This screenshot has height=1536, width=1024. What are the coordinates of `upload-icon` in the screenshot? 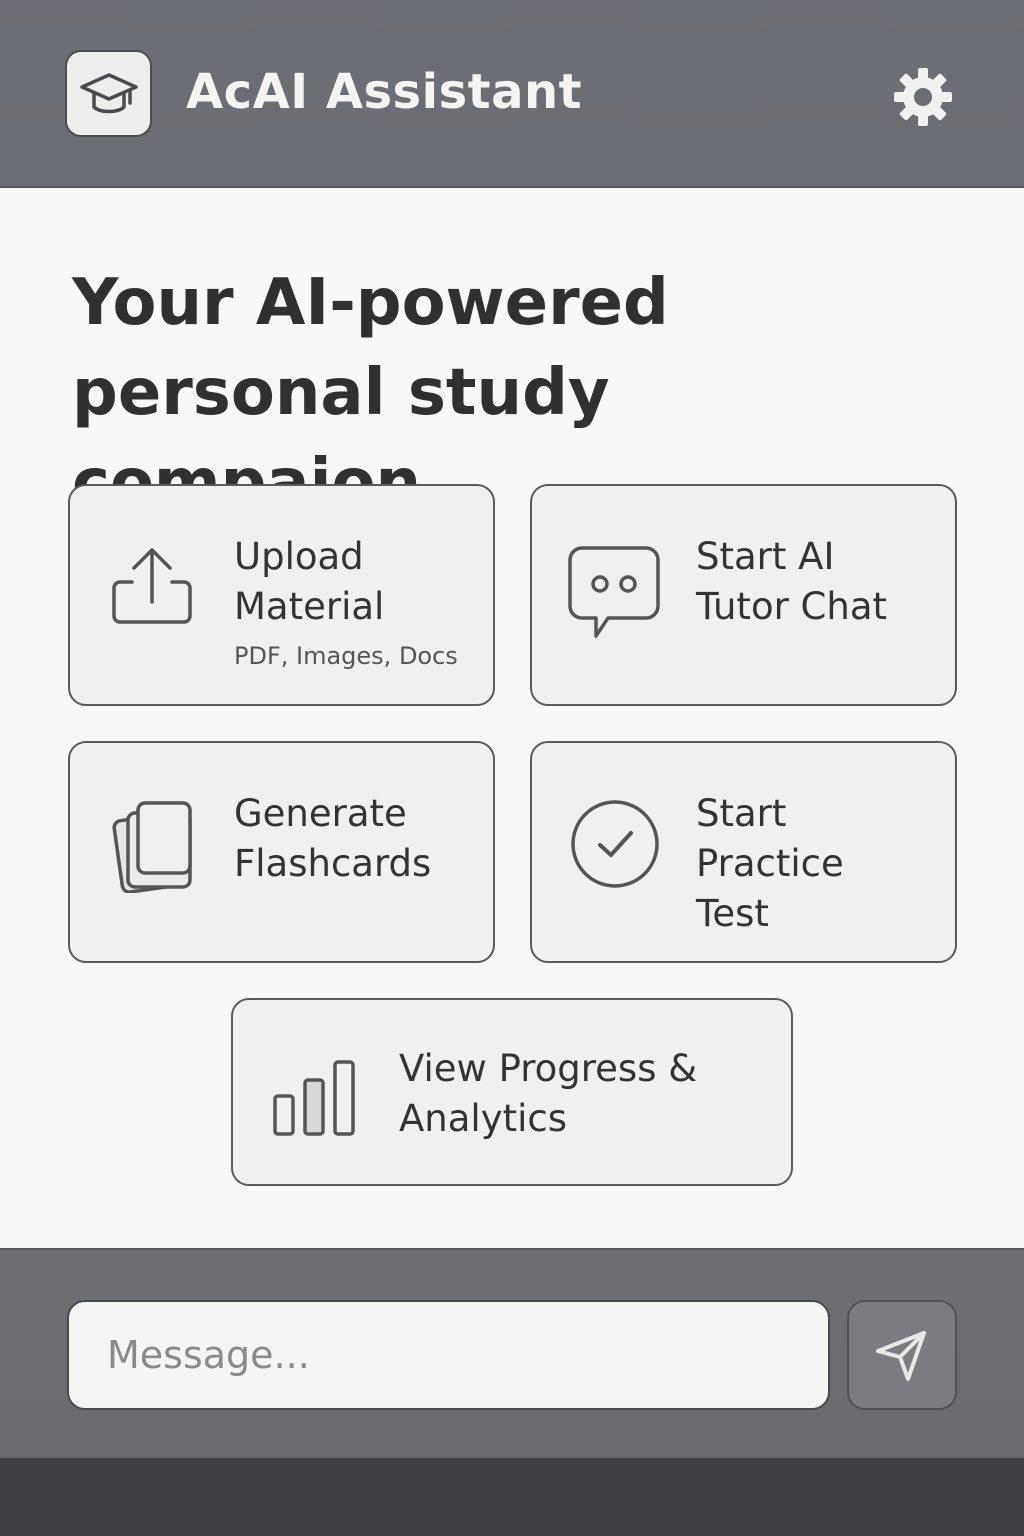 It's located at (152, 586).